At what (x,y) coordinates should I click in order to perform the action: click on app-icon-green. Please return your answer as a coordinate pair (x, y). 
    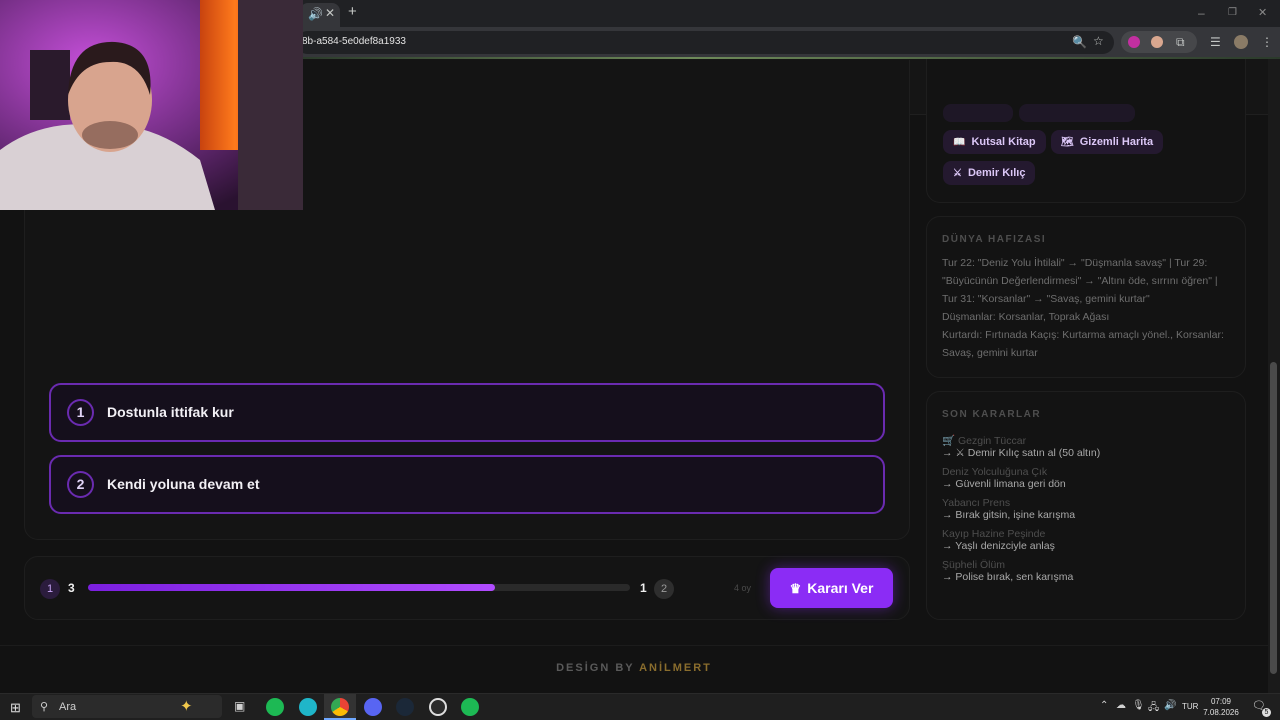
    Looking at the image, I should click on (275, 707).